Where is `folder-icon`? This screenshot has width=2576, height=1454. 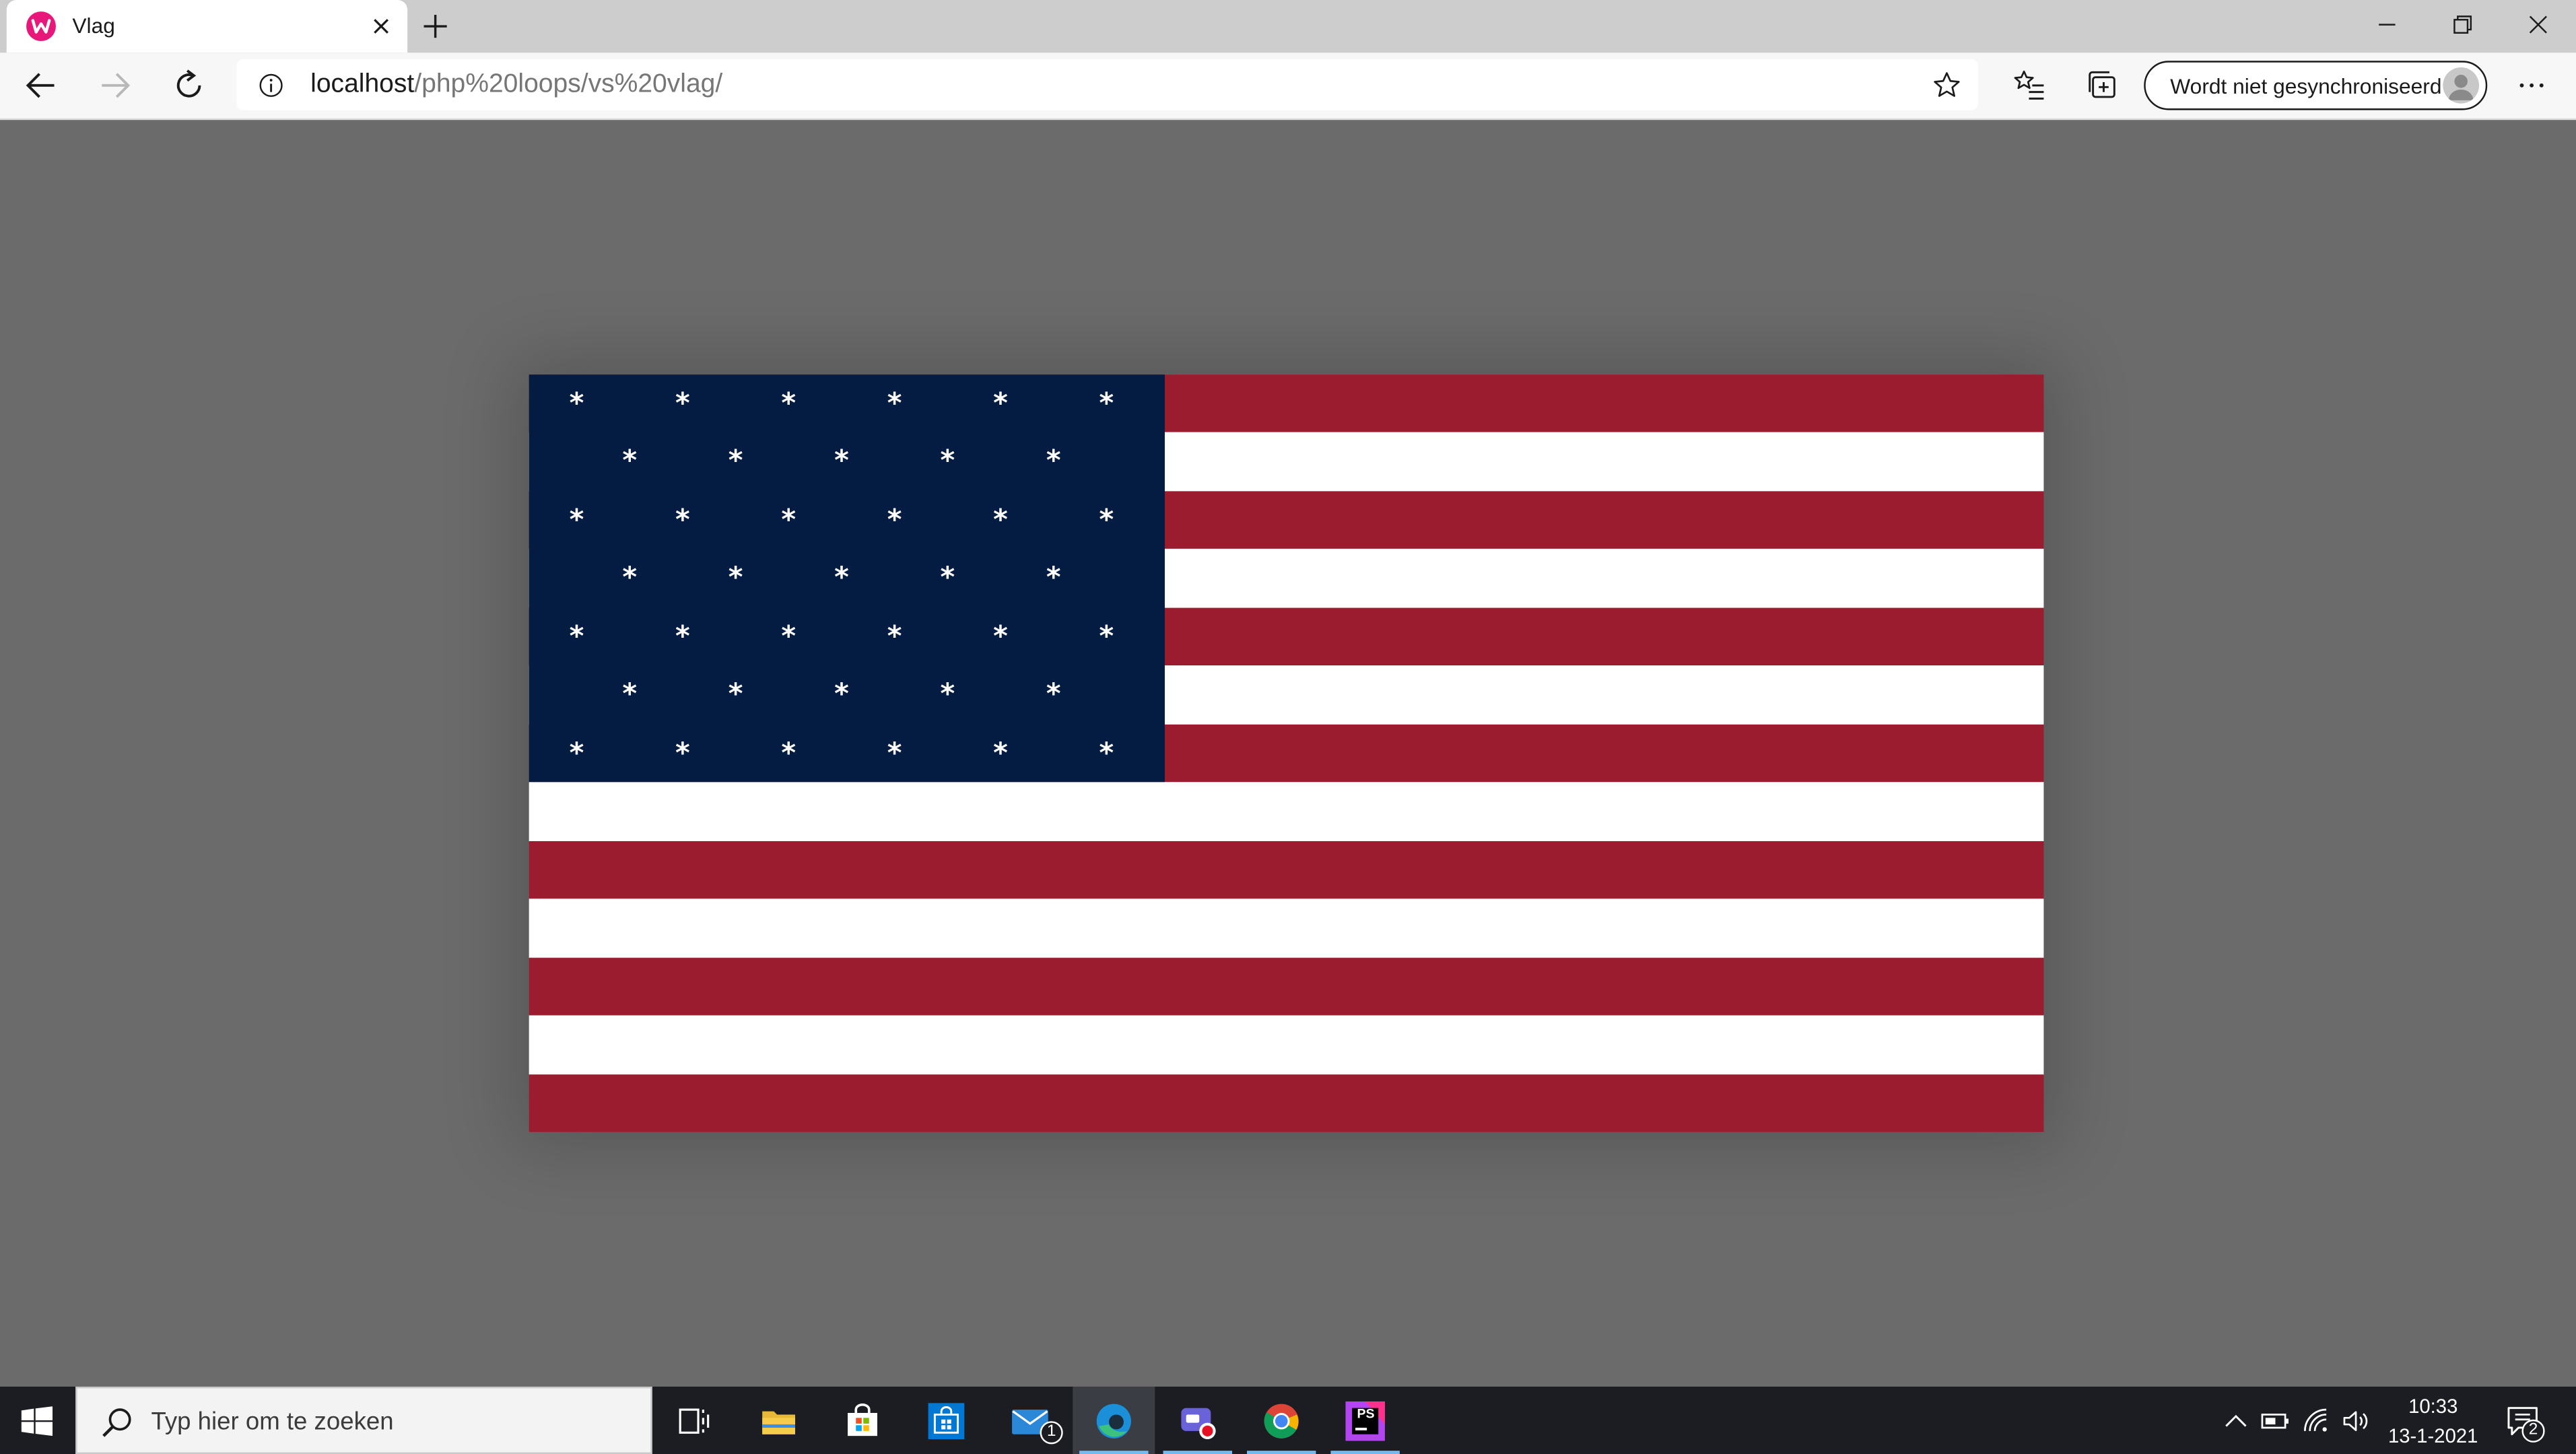
folder-icon is located at coordinates (778, 1422).